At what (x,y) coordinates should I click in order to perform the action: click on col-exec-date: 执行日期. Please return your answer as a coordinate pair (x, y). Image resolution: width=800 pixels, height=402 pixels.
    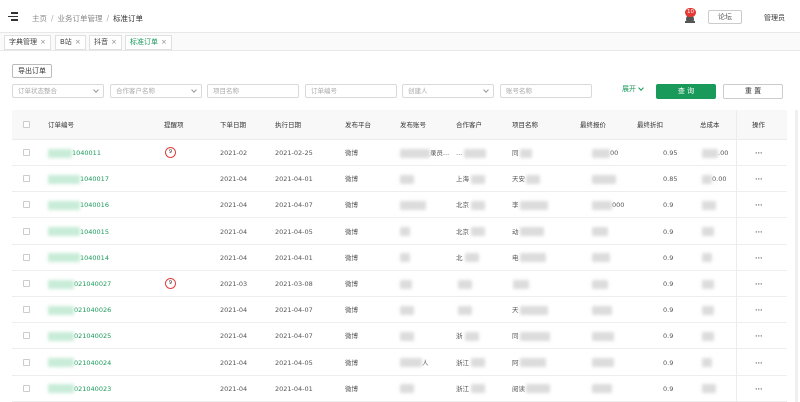
    Looking at the image, I should click on (288, 125).